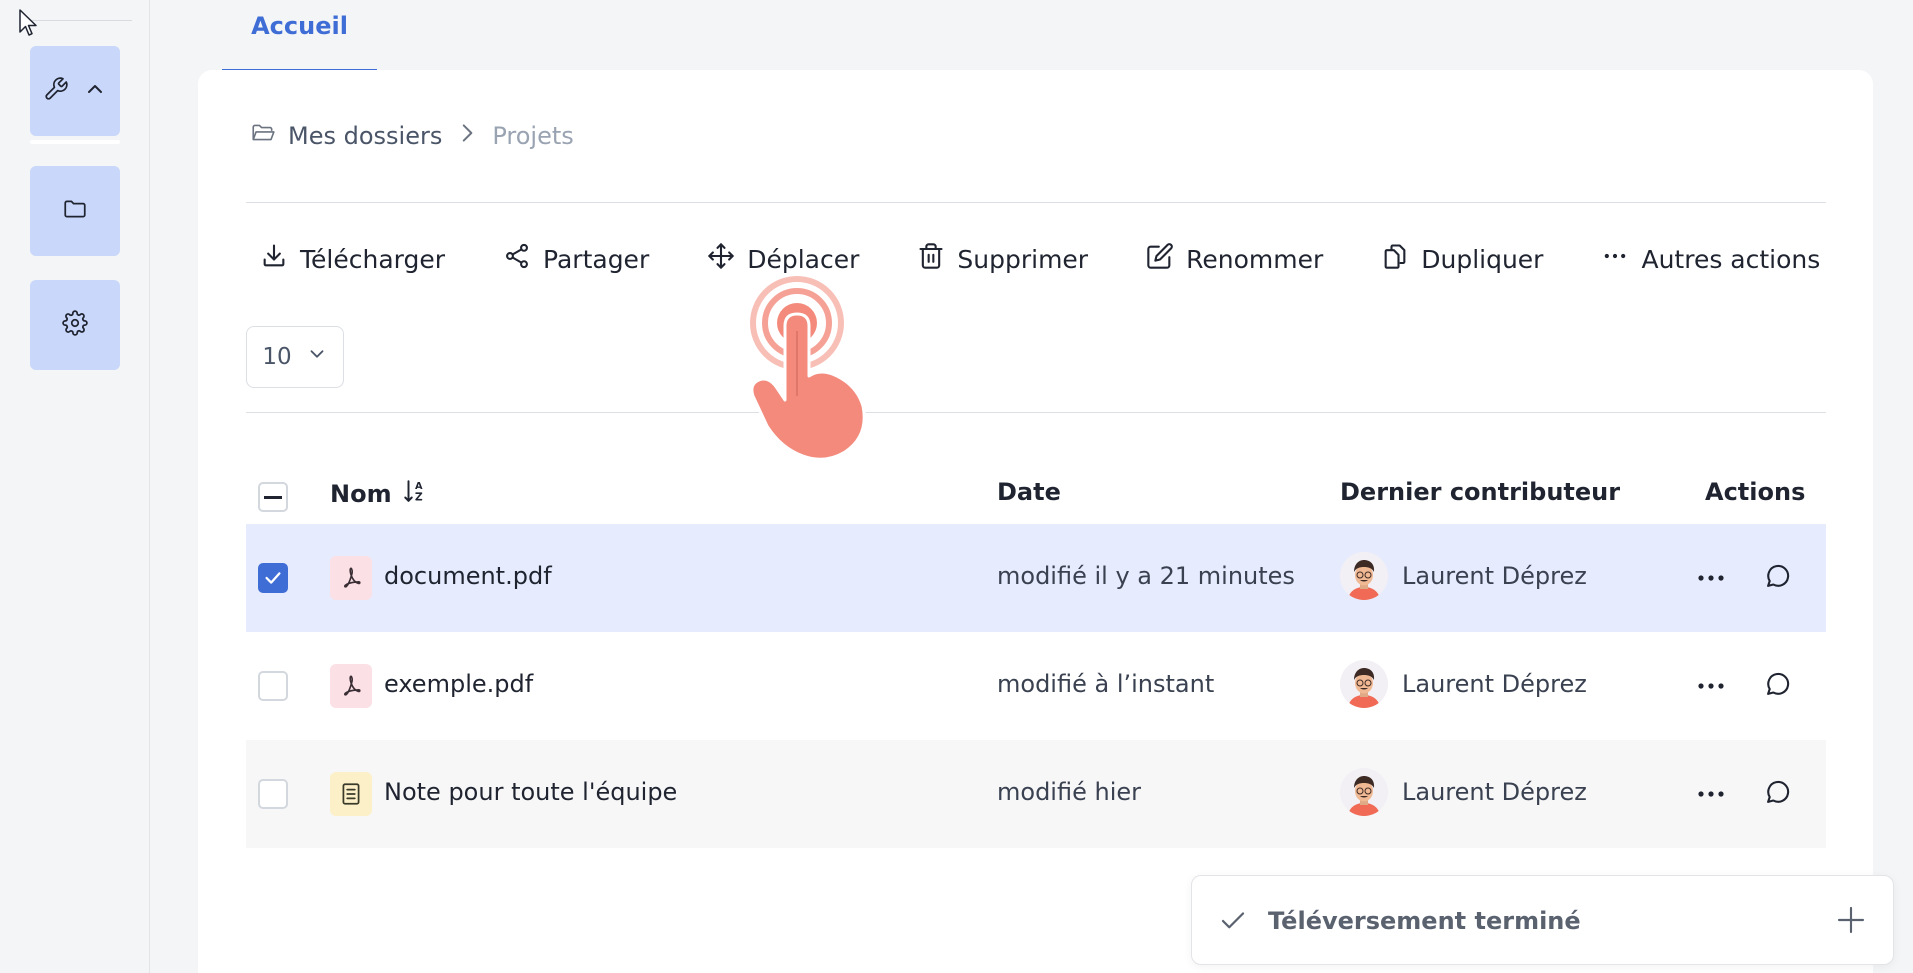 Image resolution: width=1913 pixels, height=973 pixels. What do you see at coordinates (1146, 576) in the screenshot?
I see `file-date: modifié il y a 21 minutes` at bounding box center [1146, 576].